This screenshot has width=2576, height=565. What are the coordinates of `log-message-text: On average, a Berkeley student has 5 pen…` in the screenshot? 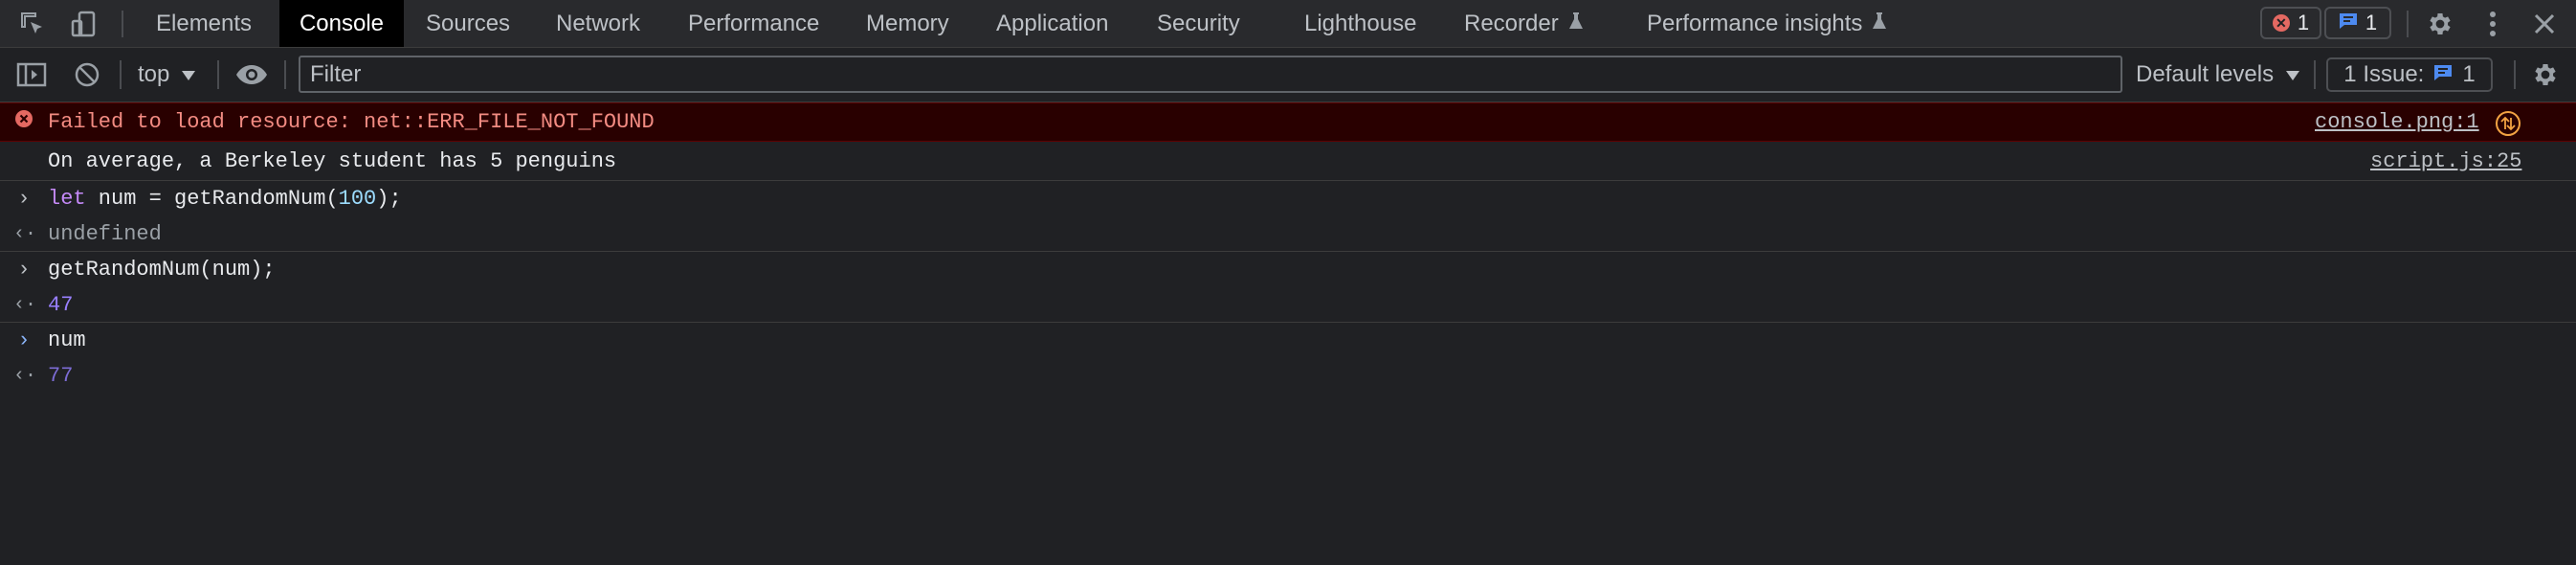 It's located at (332, 161).